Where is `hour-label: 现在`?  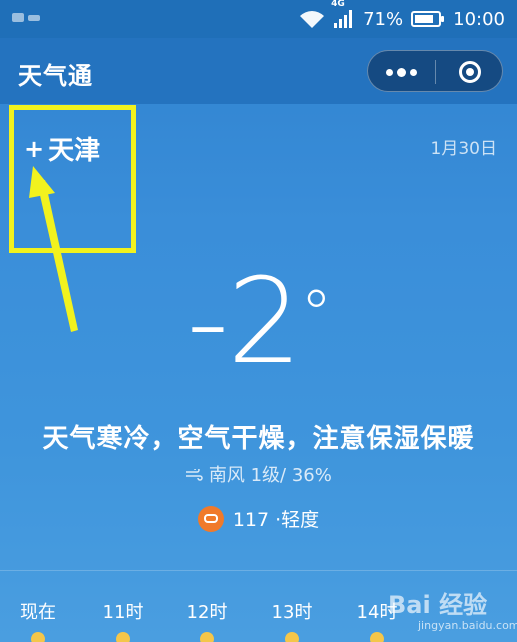 hour-label: 现在 is located at coordinates (38, 612).